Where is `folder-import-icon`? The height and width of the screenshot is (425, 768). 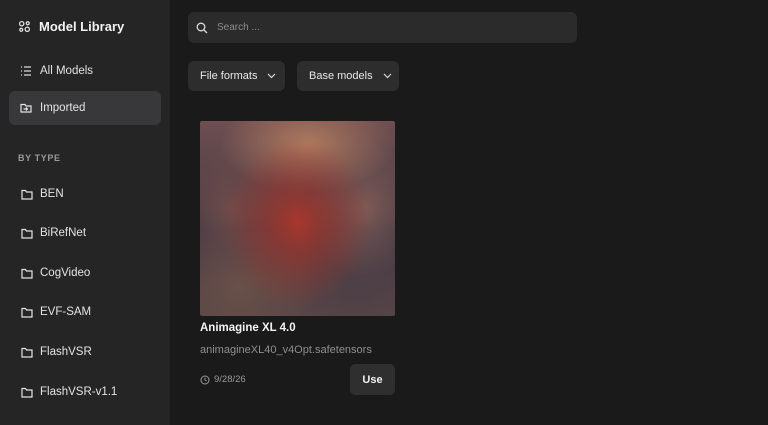 folder-import-icon is located at coordinates (26, 108).